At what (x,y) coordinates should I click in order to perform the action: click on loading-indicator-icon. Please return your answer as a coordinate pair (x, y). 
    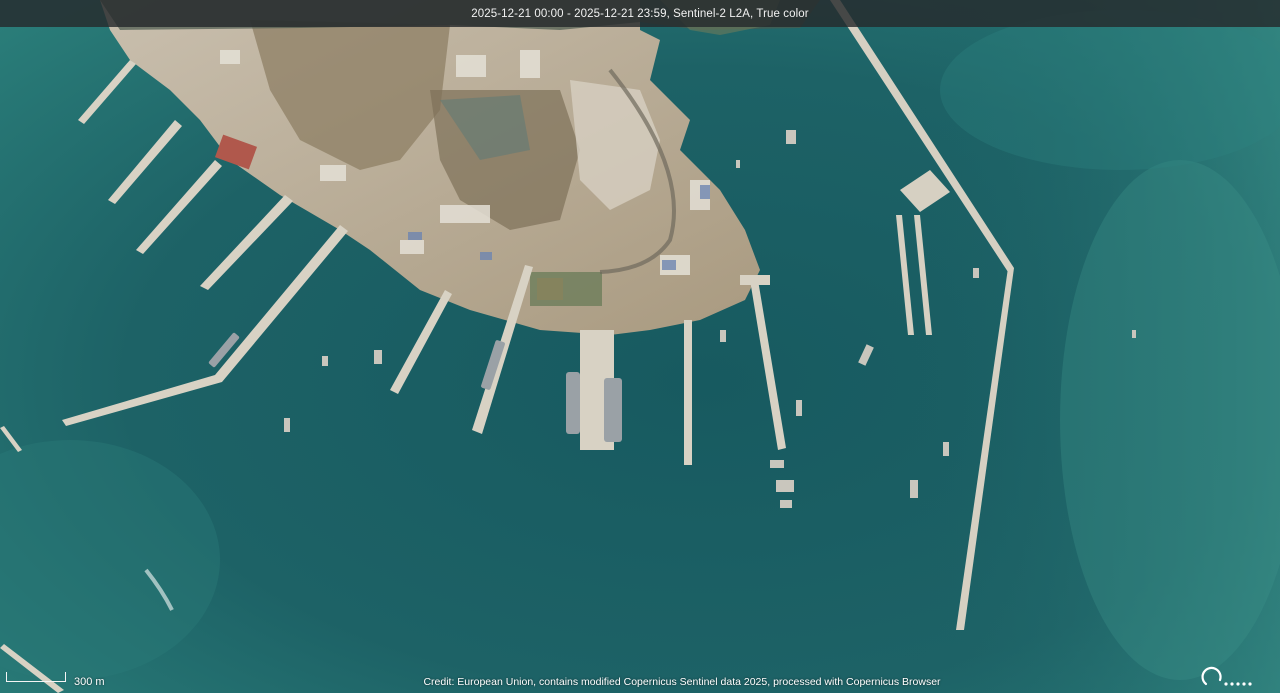
    Looking at the image, I should click on (1226, 676).